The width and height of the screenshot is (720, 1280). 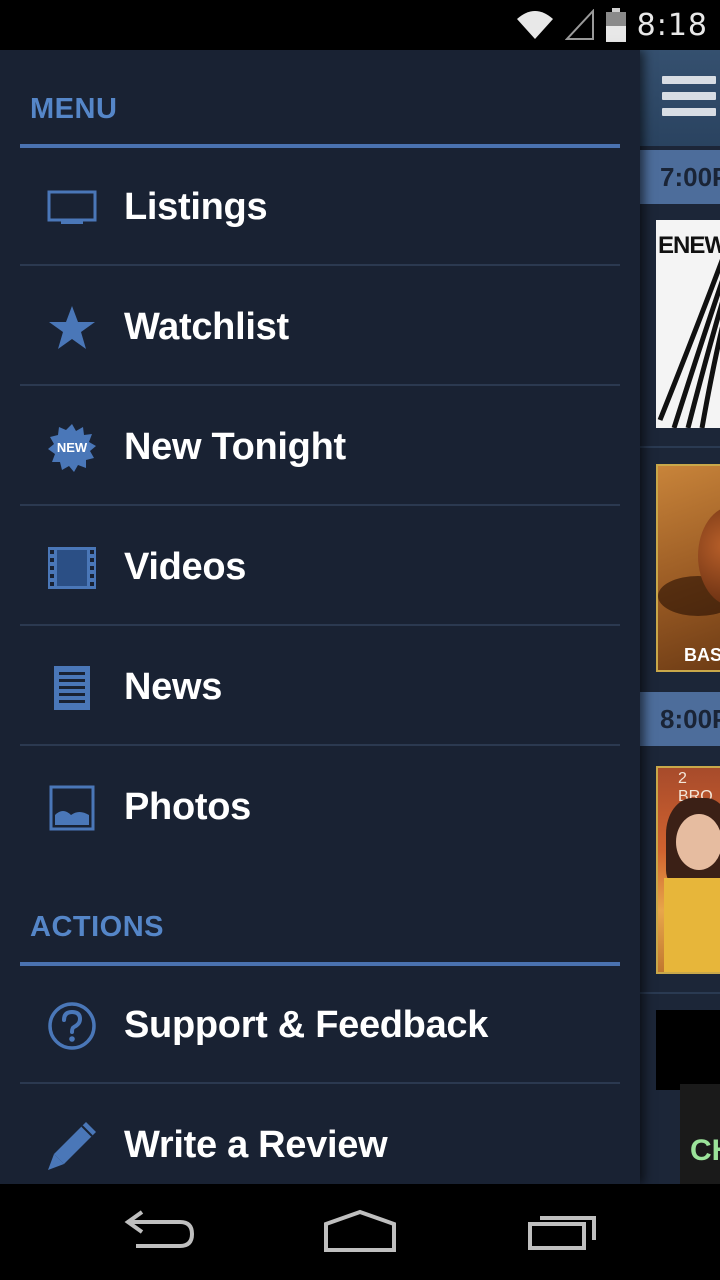 What do you see at coordinates (320, 687) in the screenshot?
I see `menu-item-news: News` at bounding box center [320, 687].